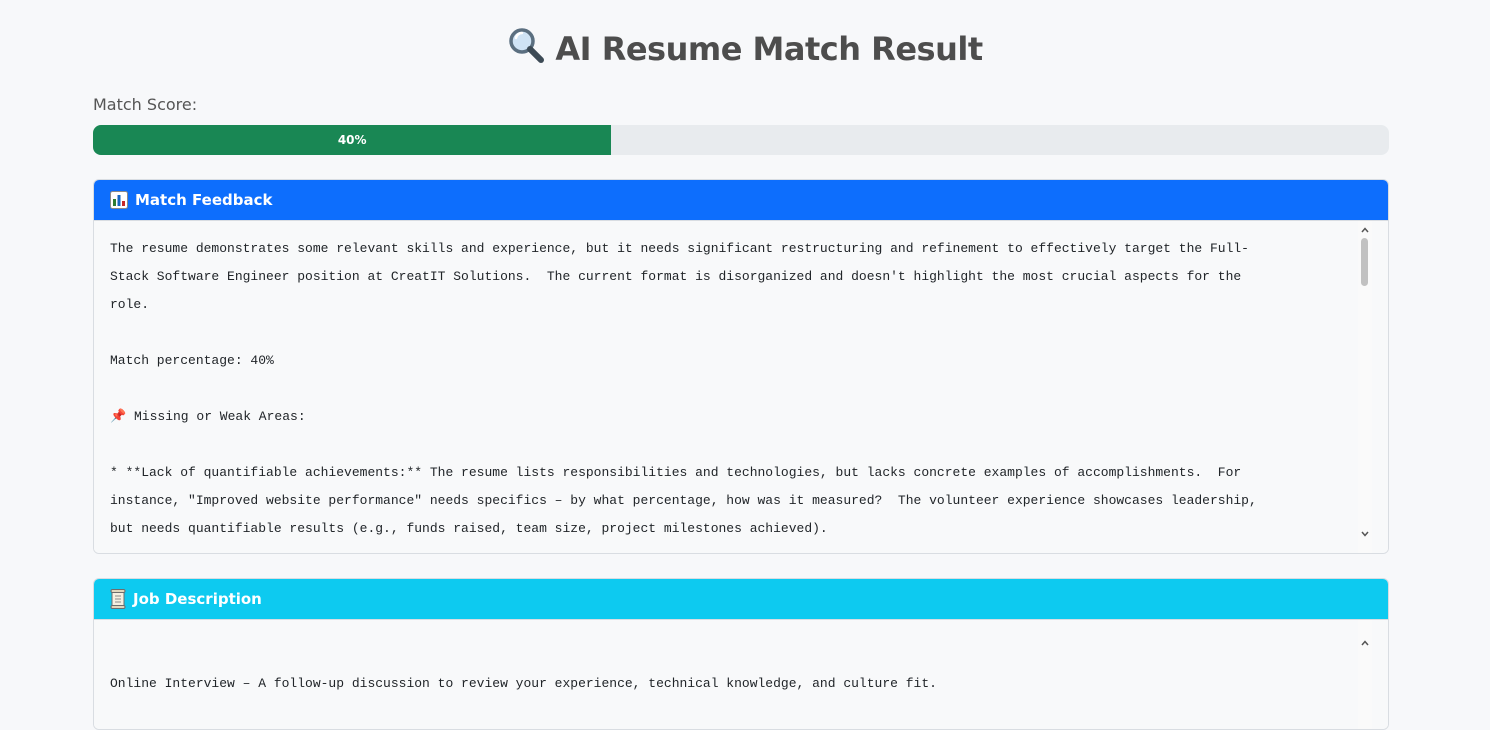  What do you see at coordinates (192, 360) in the screenshot?
I see `feedback-text-line: Match percentage: 40%` at bounding box center [192, 360].